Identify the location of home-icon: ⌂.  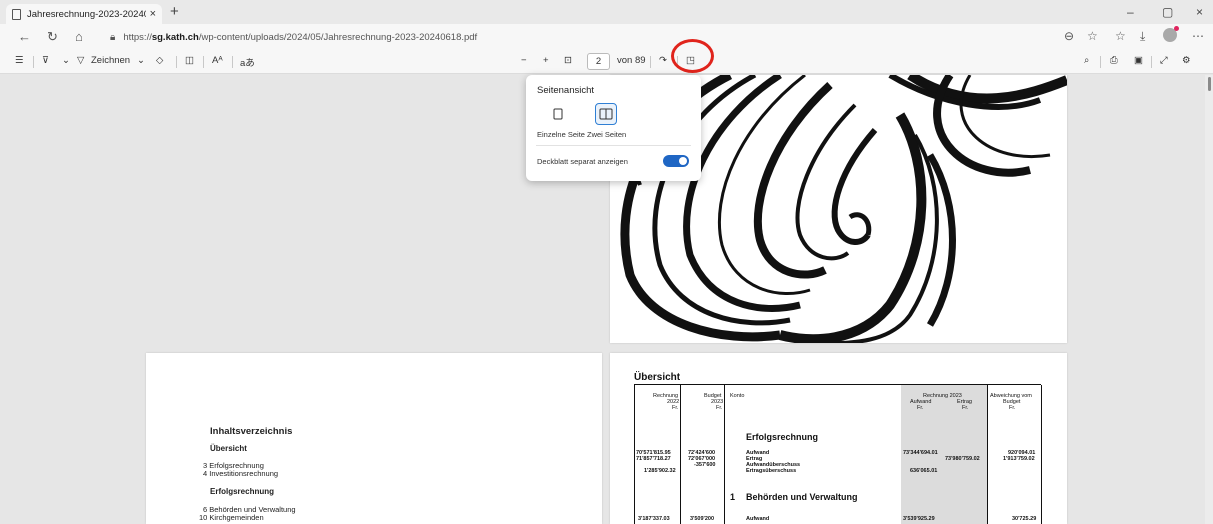
(79, 36).